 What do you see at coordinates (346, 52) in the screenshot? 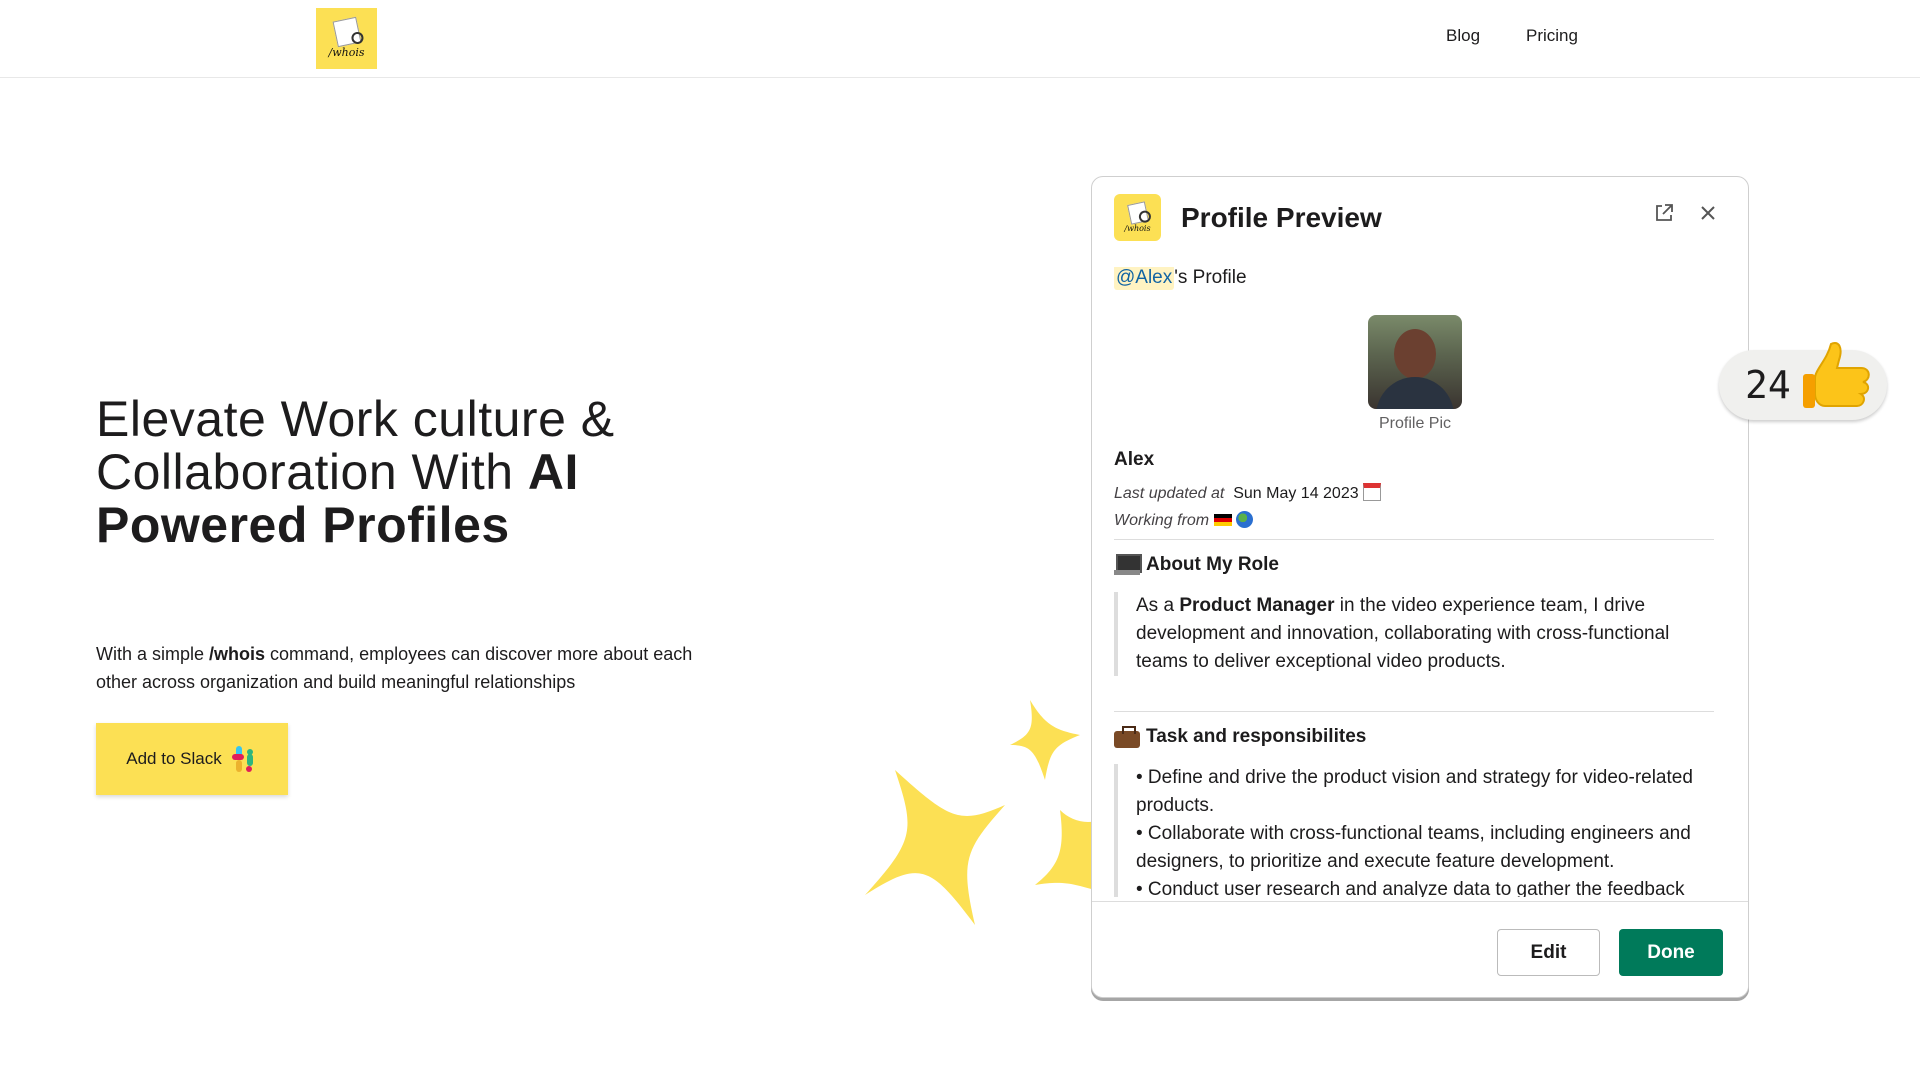
I see `logo-text: /whois` at bounding box center [346, 52].